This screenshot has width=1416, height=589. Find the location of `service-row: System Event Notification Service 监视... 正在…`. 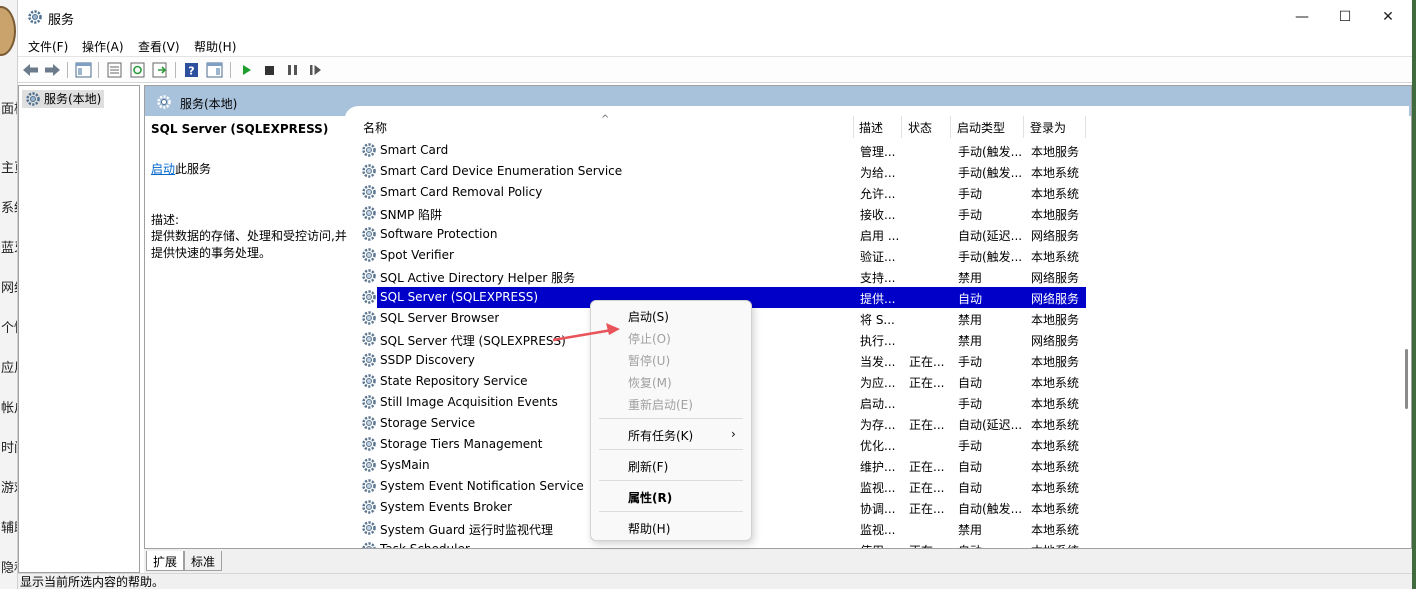

service-row: System Event Notification Service 监视... 正在… is located at coordinates (880, 486).